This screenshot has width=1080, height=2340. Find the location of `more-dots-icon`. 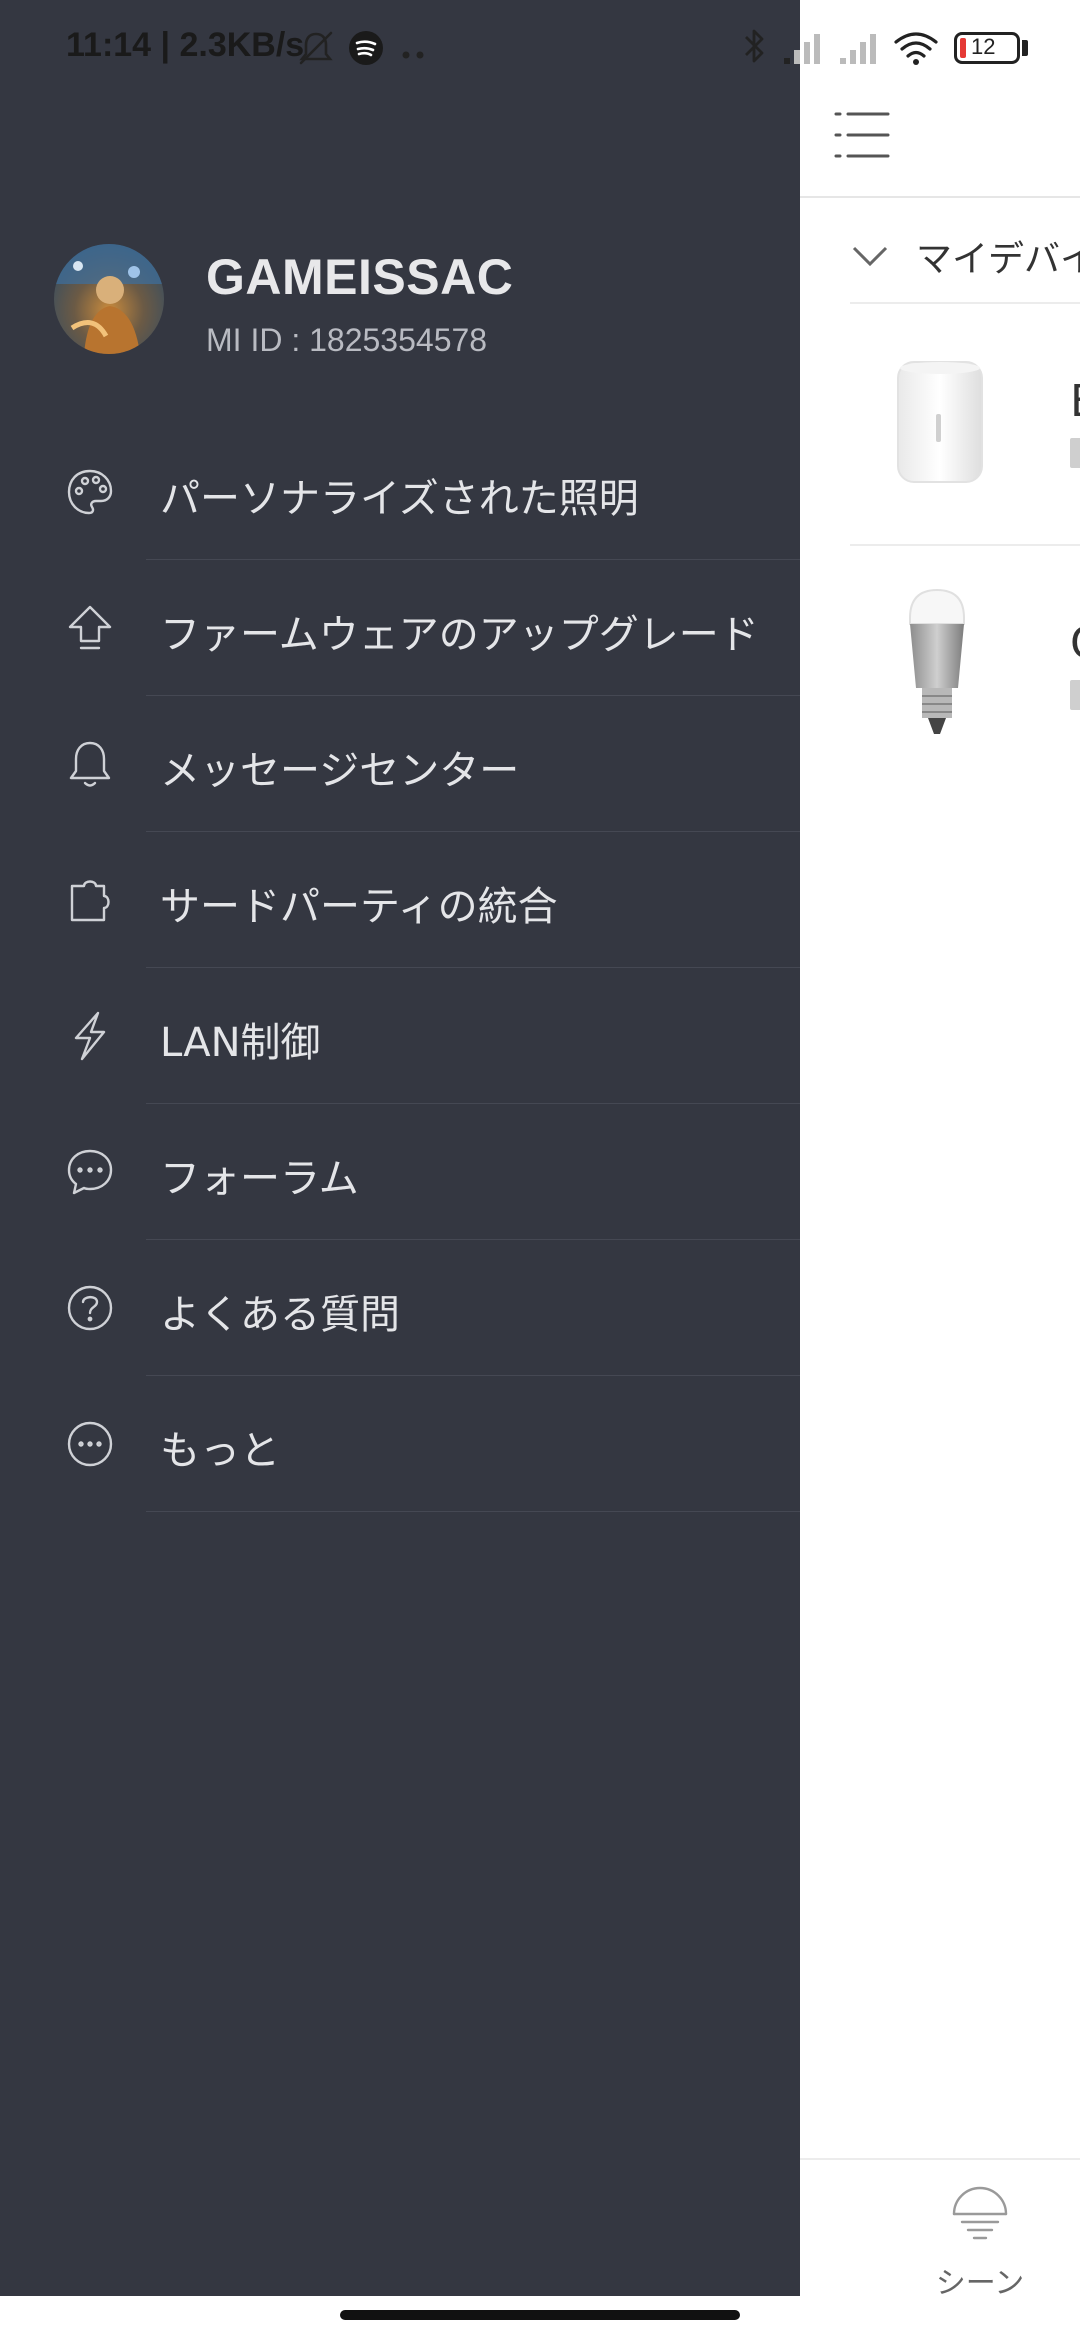

more-dots-icon is located at coordinates (416, 51).